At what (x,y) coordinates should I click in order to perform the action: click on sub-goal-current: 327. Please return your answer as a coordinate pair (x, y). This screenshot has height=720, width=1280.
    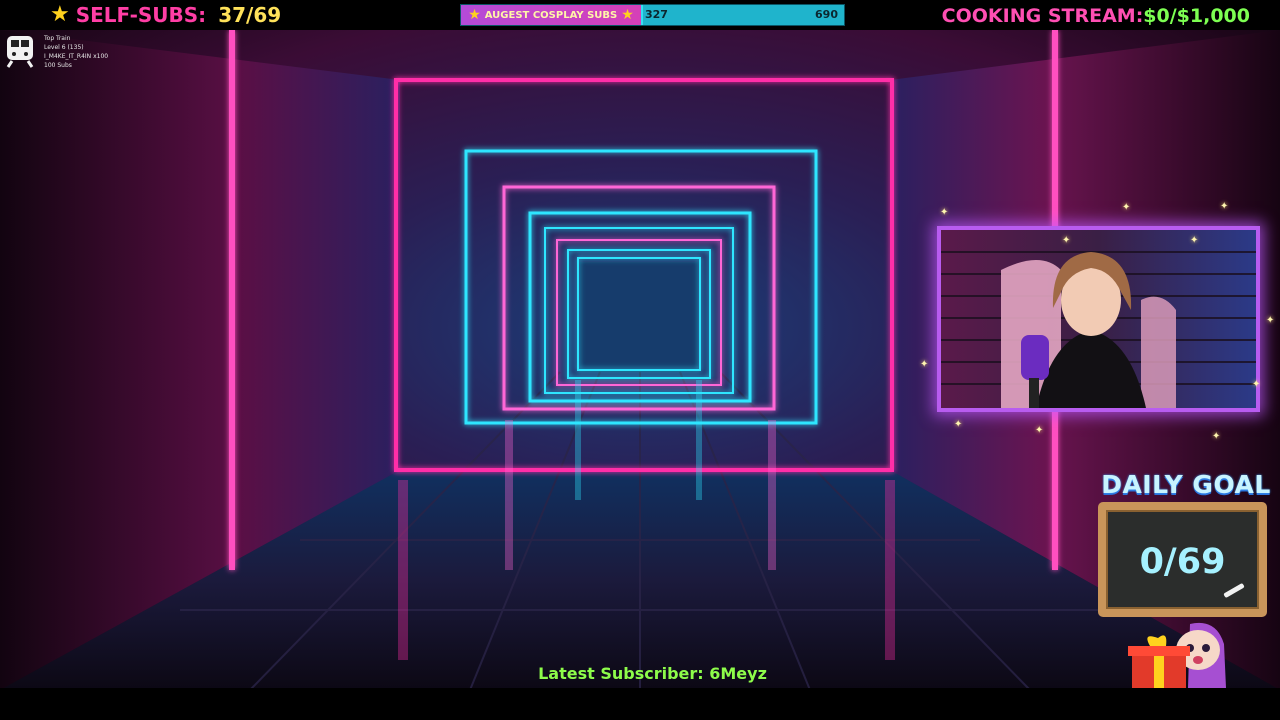
    Looking at the image, I should click on (656, 14).